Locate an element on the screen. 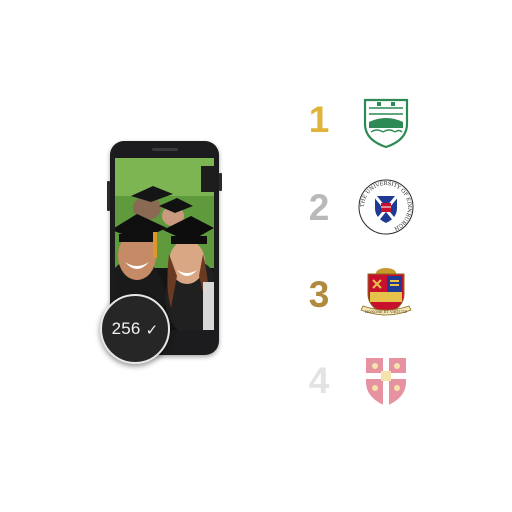 This screenshot has height=512, width=512. counter-value: 256 is located at coordinates (126, 328).